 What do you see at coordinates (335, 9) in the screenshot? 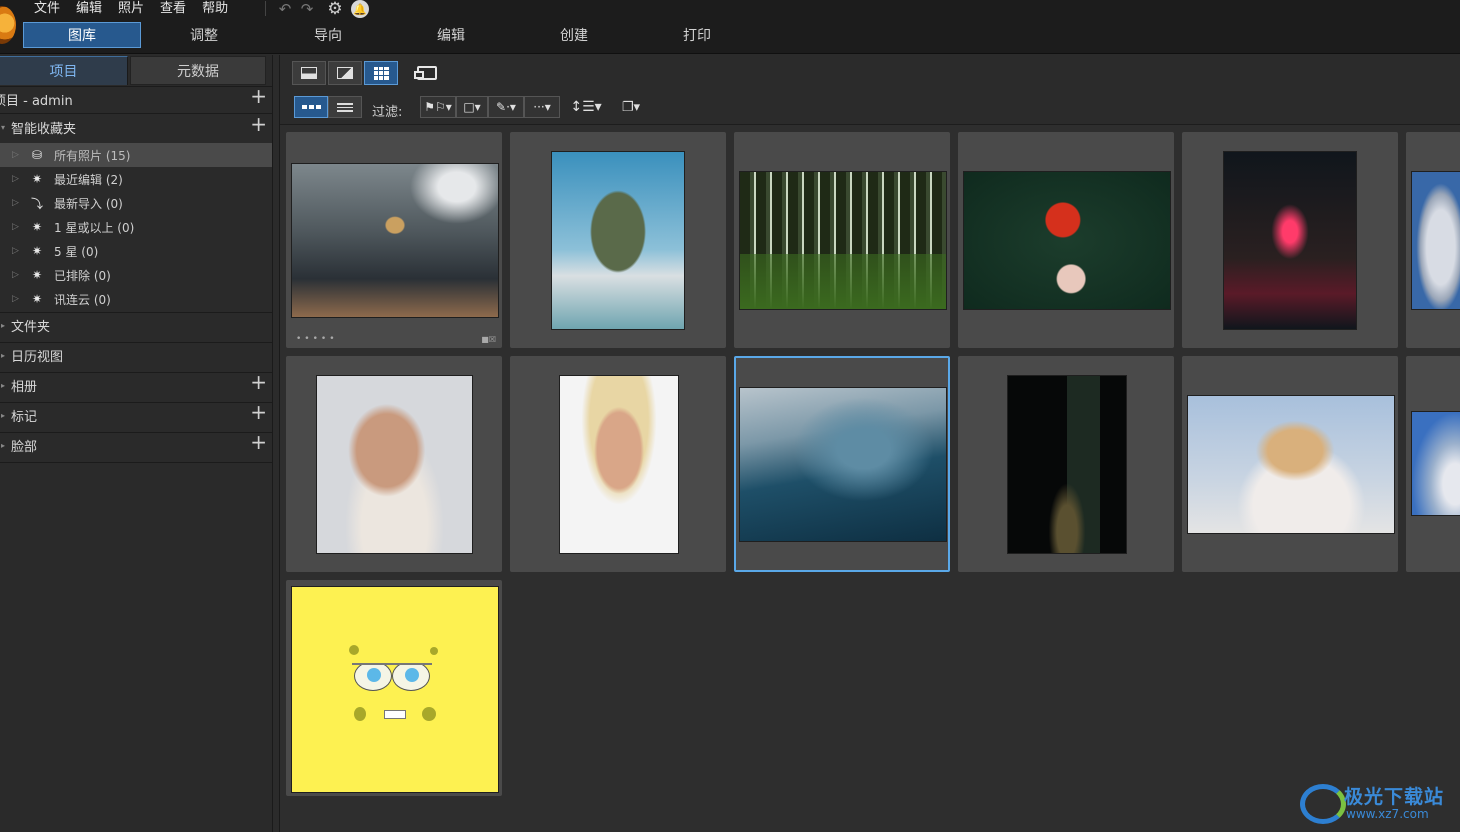
I see `gear-icon: ⚙` at bounding box center [335, 9].